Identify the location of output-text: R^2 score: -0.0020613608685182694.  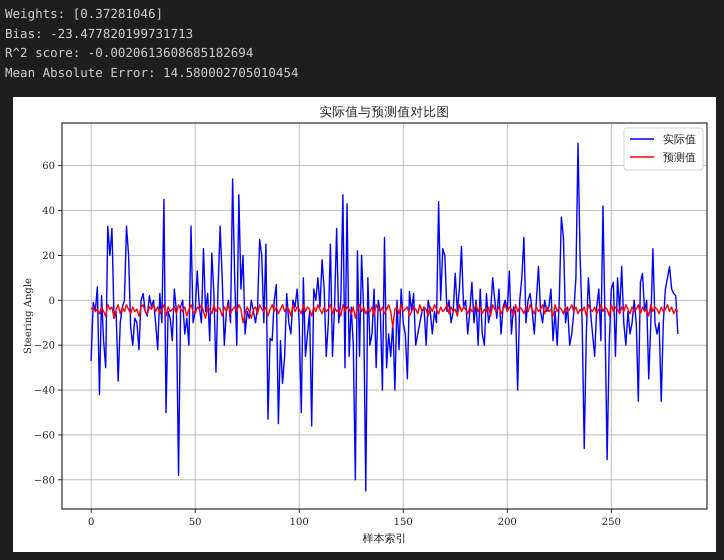
(129, 53).